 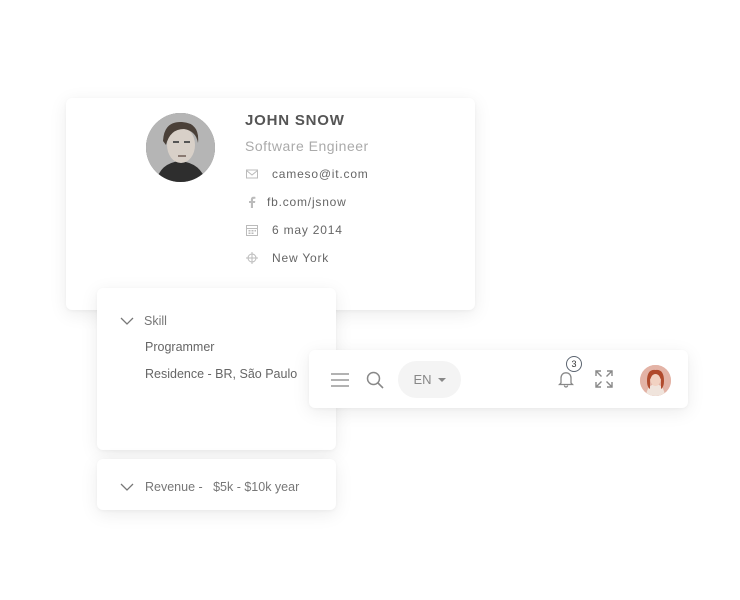 I want to click on top-toolbar: EN 3, so click(x=498, y=379).